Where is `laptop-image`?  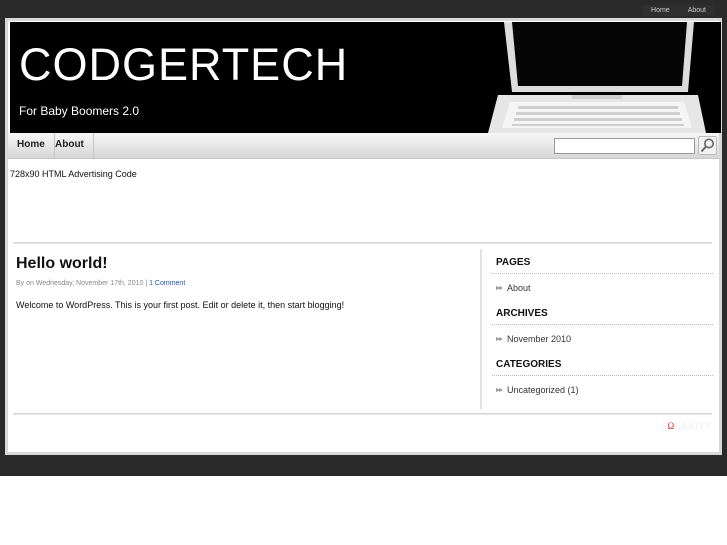
laptop-image is located at coordinates (597, 77).